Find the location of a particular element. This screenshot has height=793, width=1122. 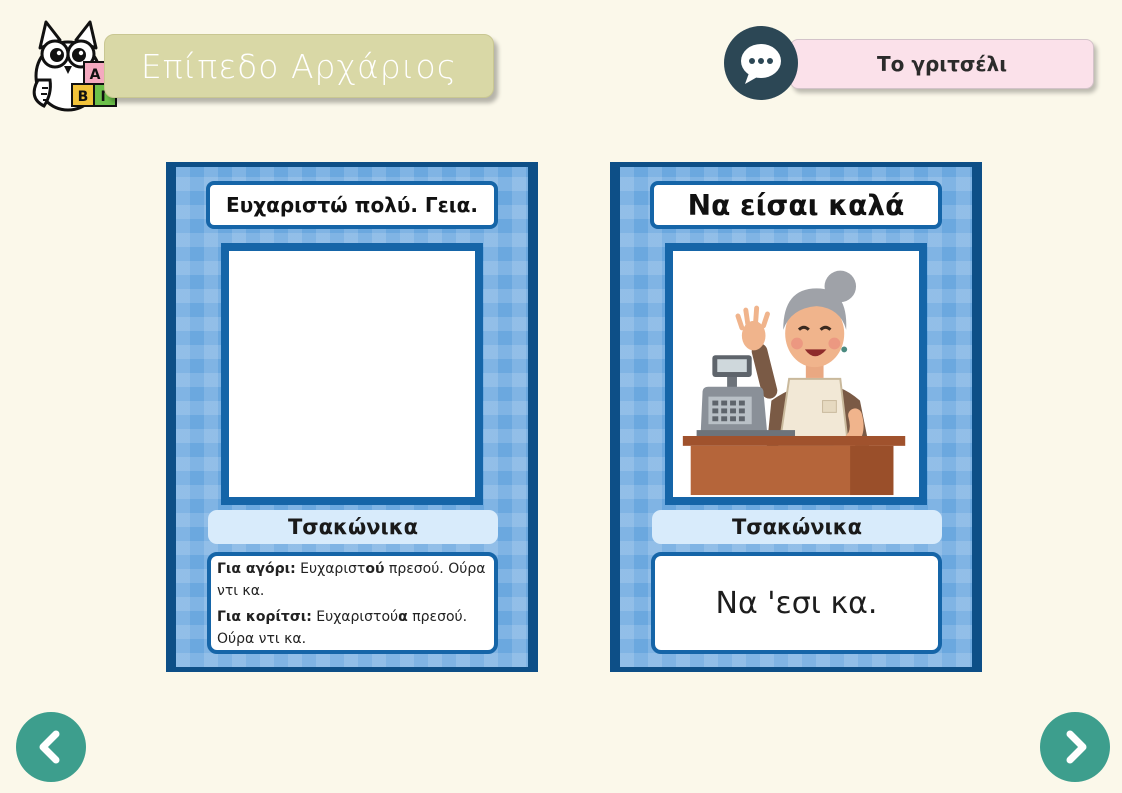

level-banner: Επίπεδο Αρχάριος is located at coordinates (299, 66).